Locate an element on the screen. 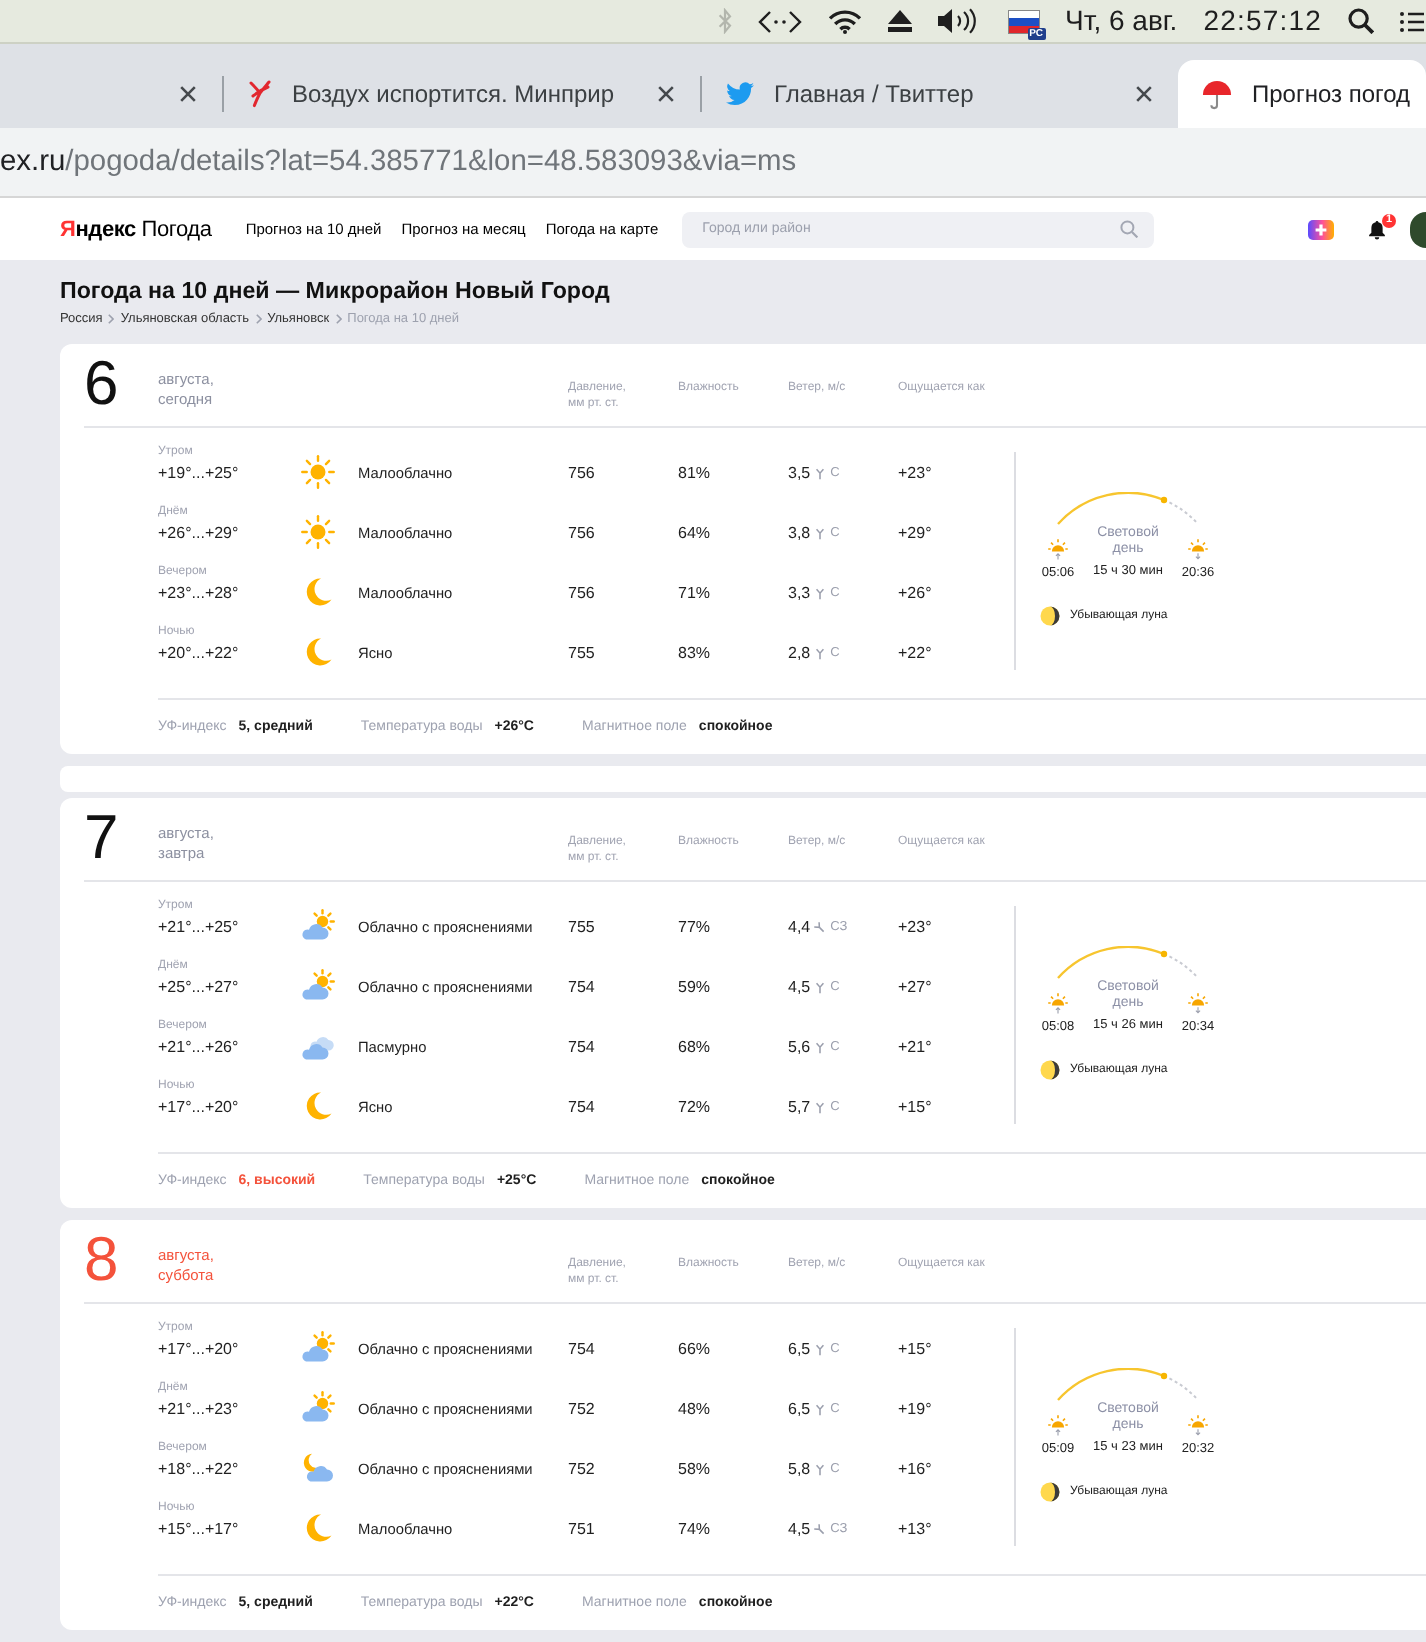 The image size is (1426, 1642). flag-icon is located at coordinates (1023, 21).